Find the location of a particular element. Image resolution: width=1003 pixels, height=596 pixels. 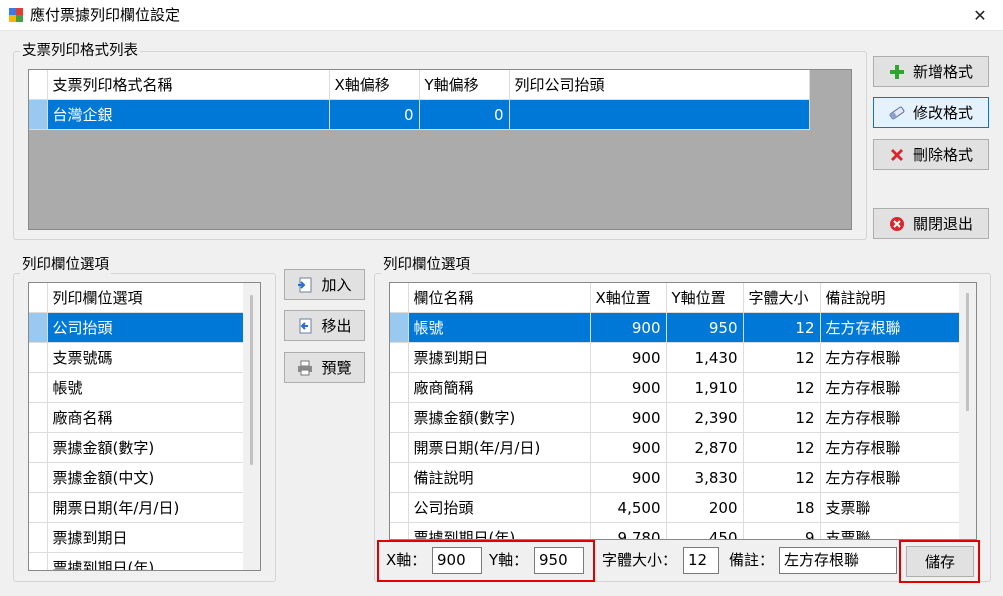

table-row: 開票日期(年/月/日) 900 2,870 12 左方存根聯 is located at coordinates (675, 447).